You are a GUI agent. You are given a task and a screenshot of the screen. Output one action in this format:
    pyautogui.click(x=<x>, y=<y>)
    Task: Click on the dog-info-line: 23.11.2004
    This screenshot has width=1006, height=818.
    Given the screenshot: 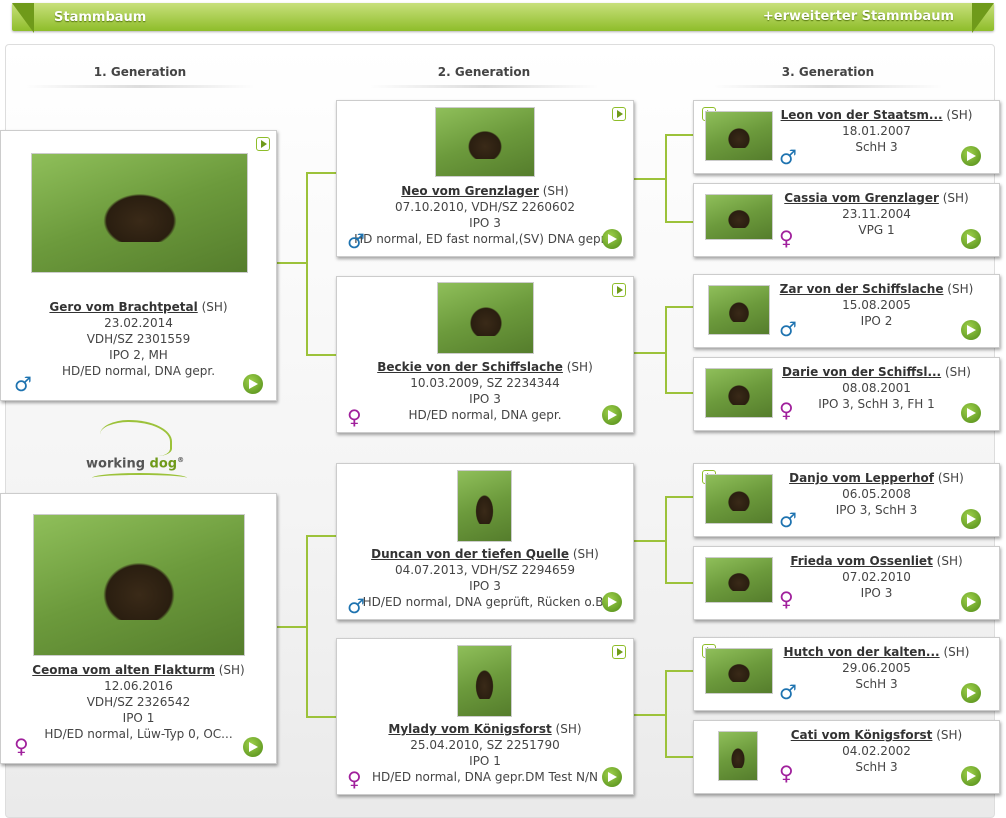 What is the action you would take?
    pyautogui.click(x=876, y=214)
    